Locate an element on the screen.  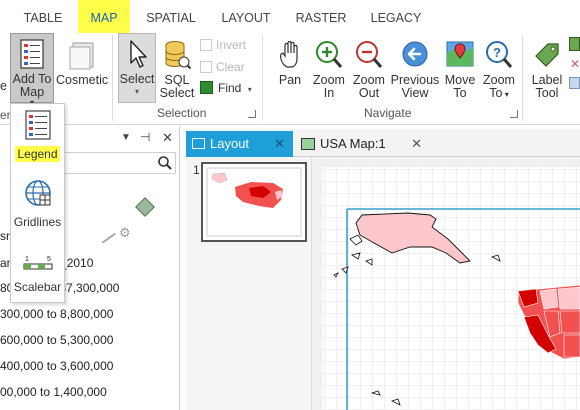
move-to-label-2: To is located at coordinates (460, 93).